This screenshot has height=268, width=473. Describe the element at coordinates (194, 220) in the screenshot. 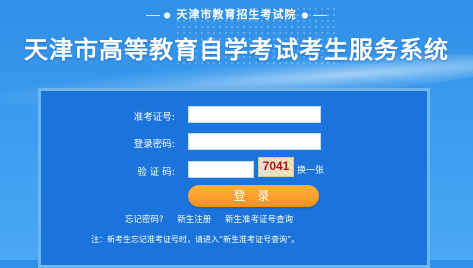

I see `new-register-link: 新生注册` at that location.